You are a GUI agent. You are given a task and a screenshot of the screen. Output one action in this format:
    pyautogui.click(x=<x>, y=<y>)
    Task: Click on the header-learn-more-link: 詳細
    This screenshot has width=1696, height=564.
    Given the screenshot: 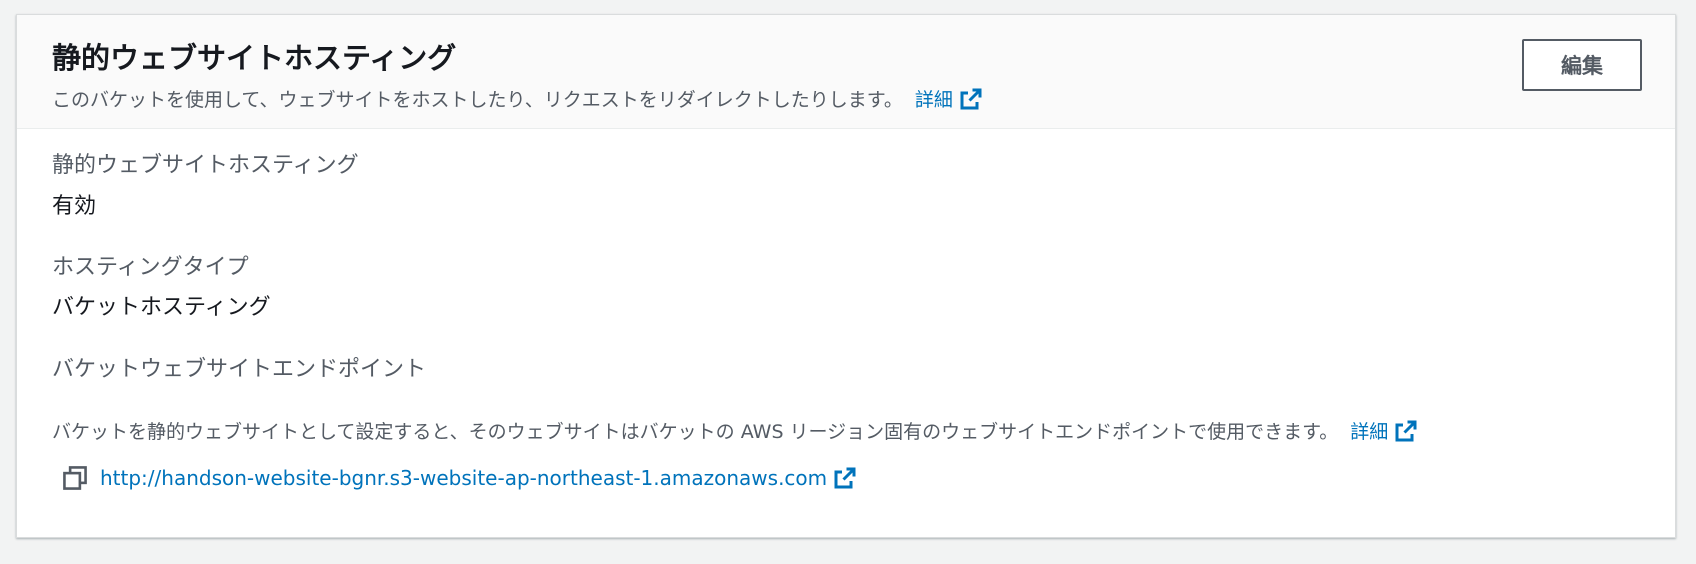 What is the action you would take?
    pyautogui.click(x=949, y=98)
    